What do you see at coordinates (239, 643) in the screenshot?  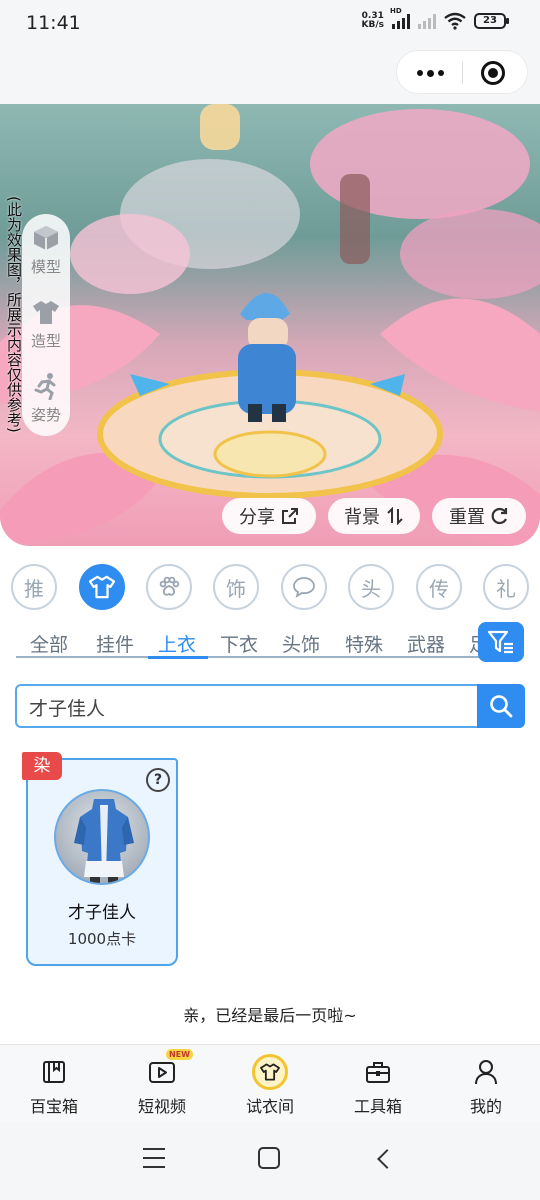 I see `tab-bottom: 下衣` at bounding box center [239, 643].